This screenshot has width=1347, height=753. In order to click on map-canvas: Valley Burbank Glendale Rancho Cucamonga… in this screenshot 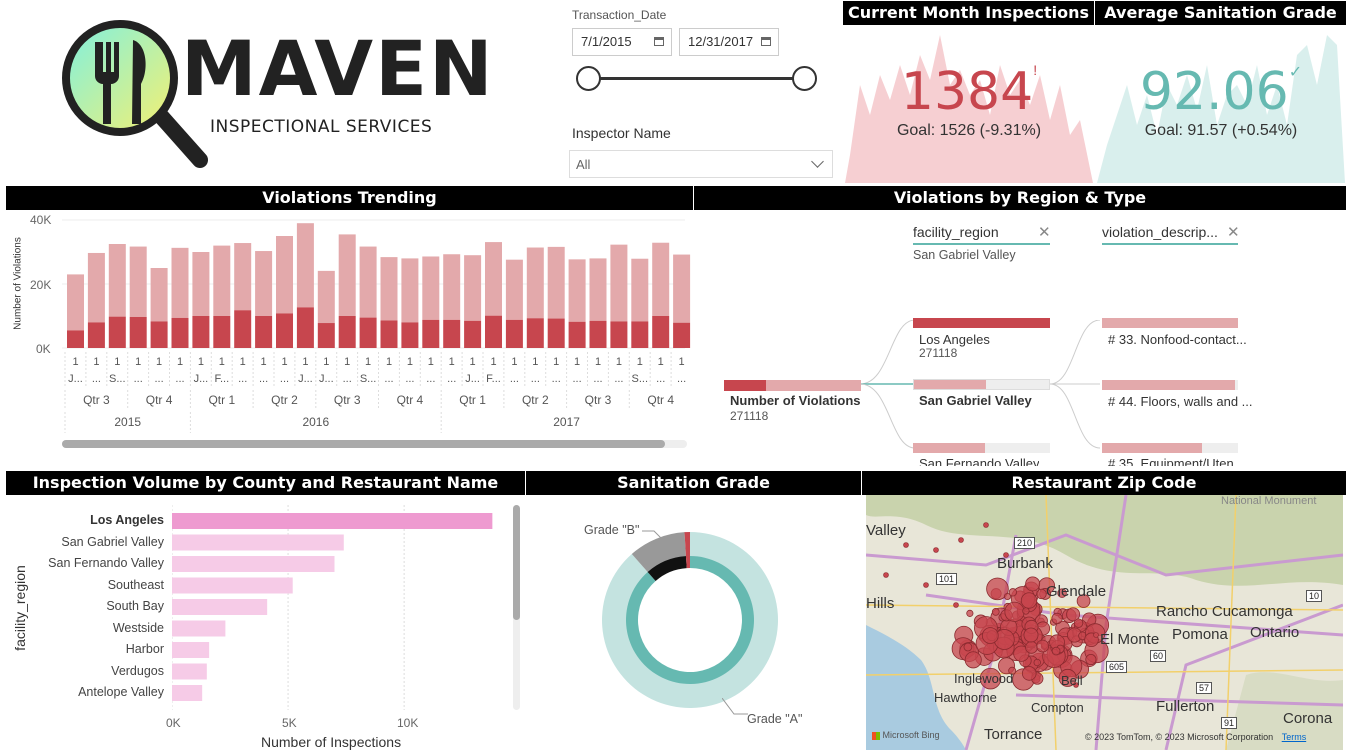, I will do `click(1104, 622)`.